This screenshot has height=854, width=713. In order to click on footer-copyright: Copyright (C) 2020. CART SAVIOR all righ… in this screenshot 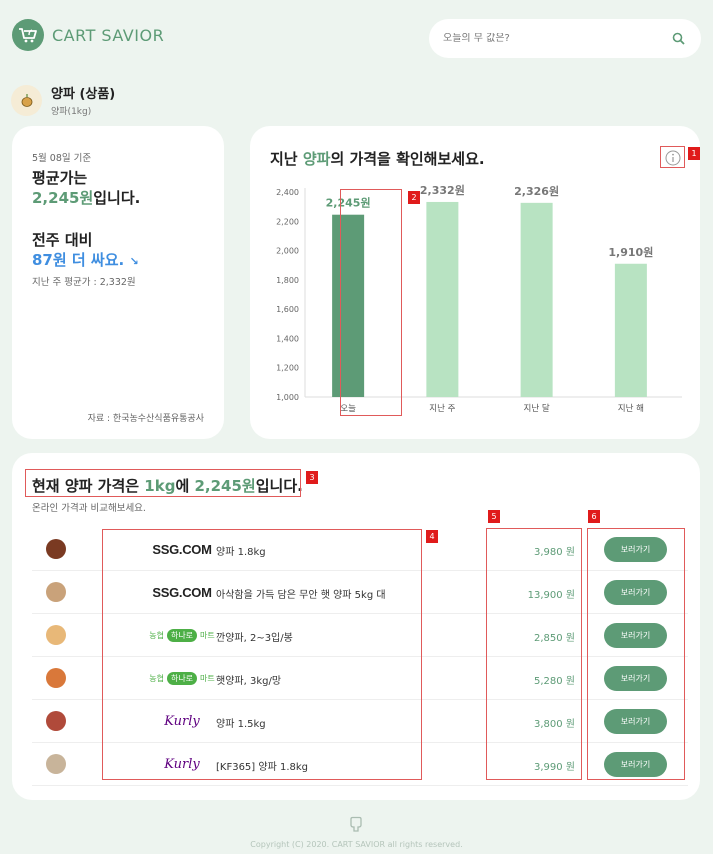, I will do `click(356, 844)`.